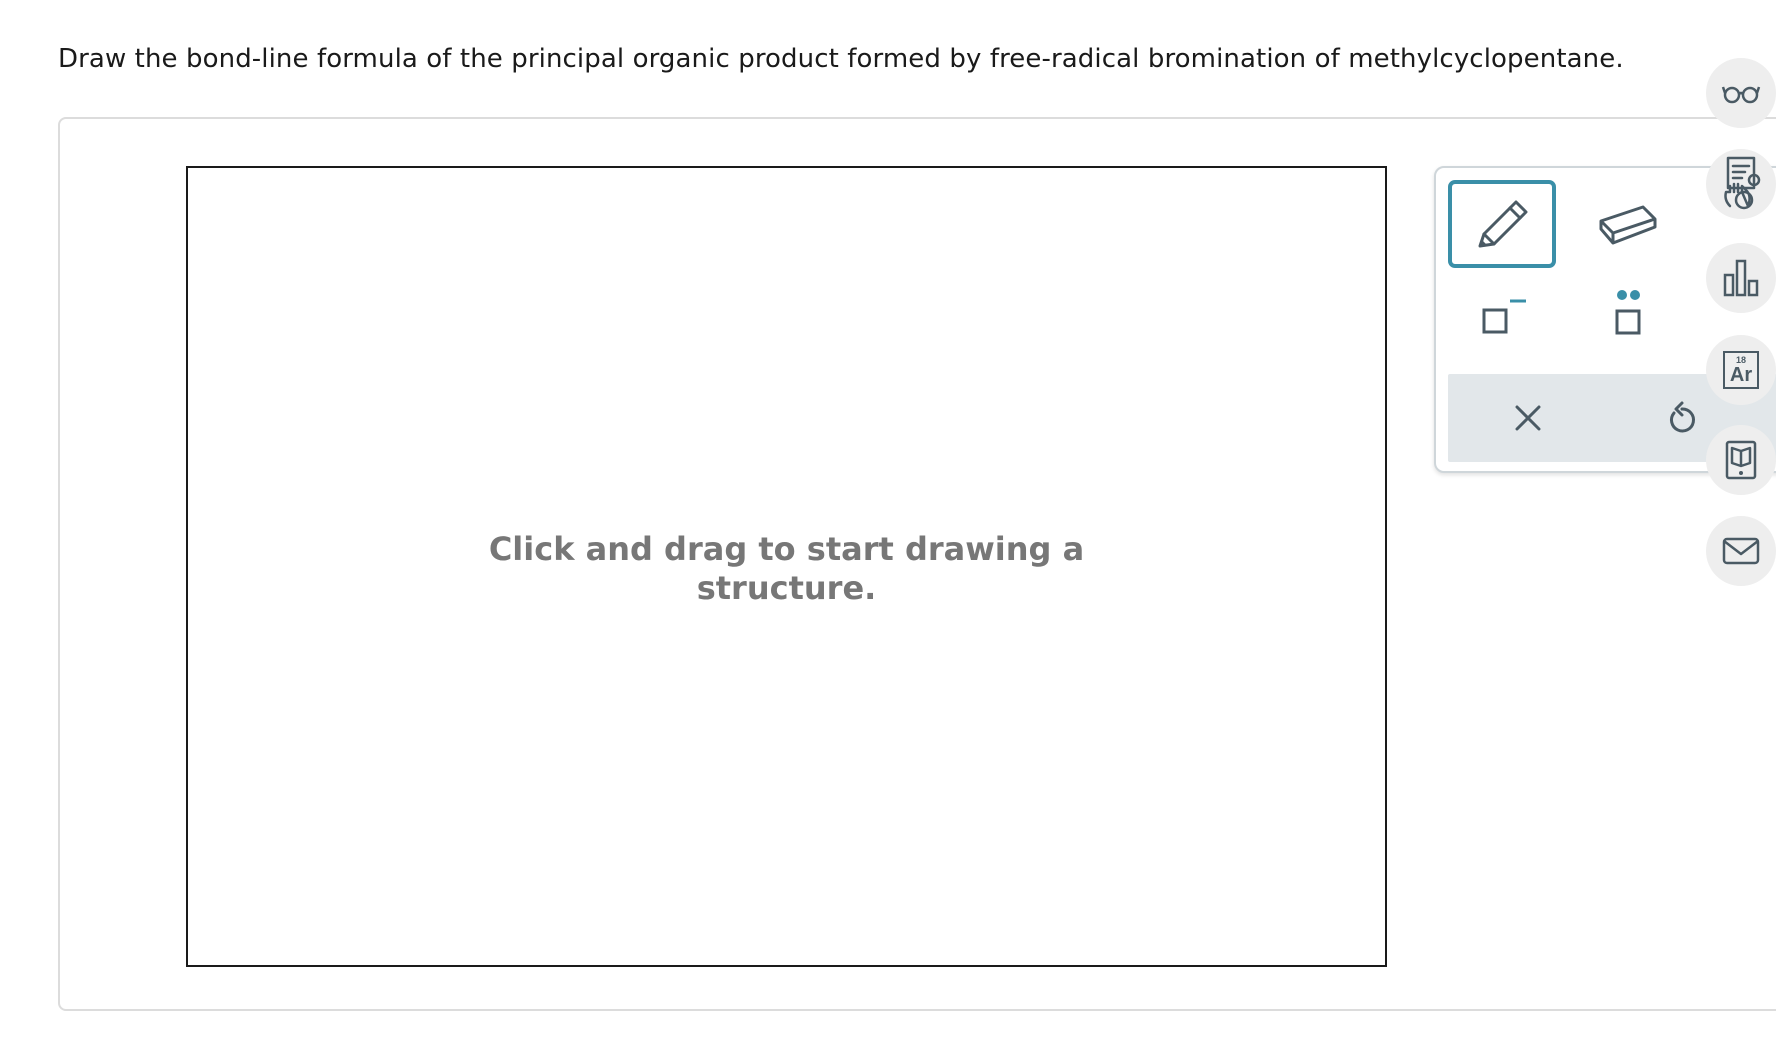  I want to click on lone-pair-icon, so click(1628, 312).